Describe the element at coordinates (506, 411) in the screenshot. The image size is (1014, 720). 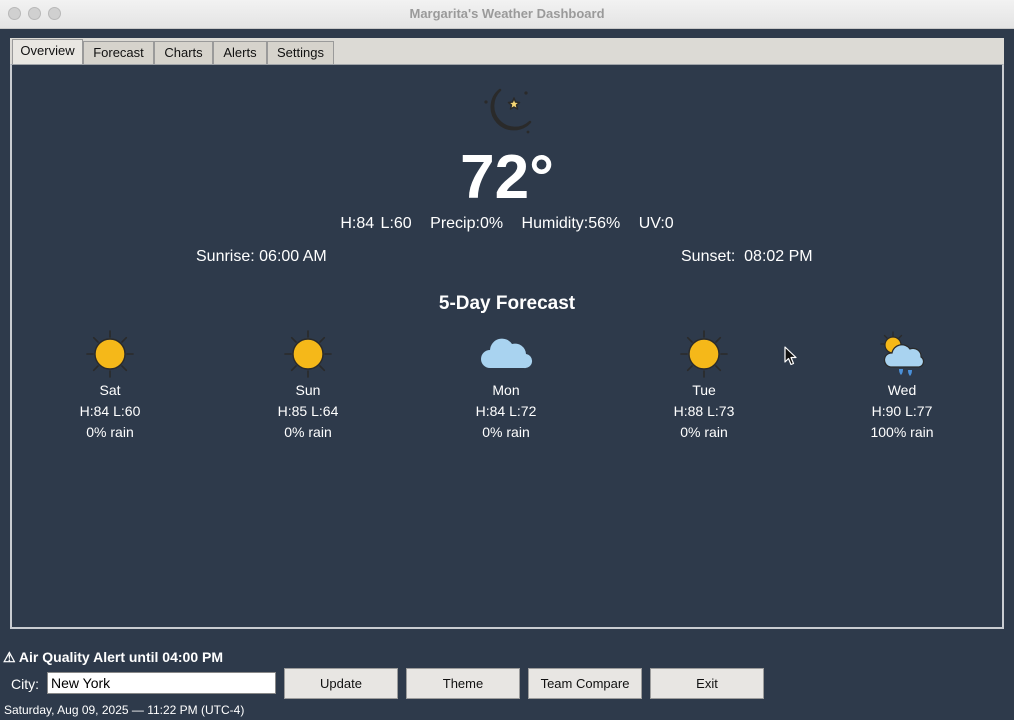
I see `forecast-high-low: H:84 L:72` at that location.